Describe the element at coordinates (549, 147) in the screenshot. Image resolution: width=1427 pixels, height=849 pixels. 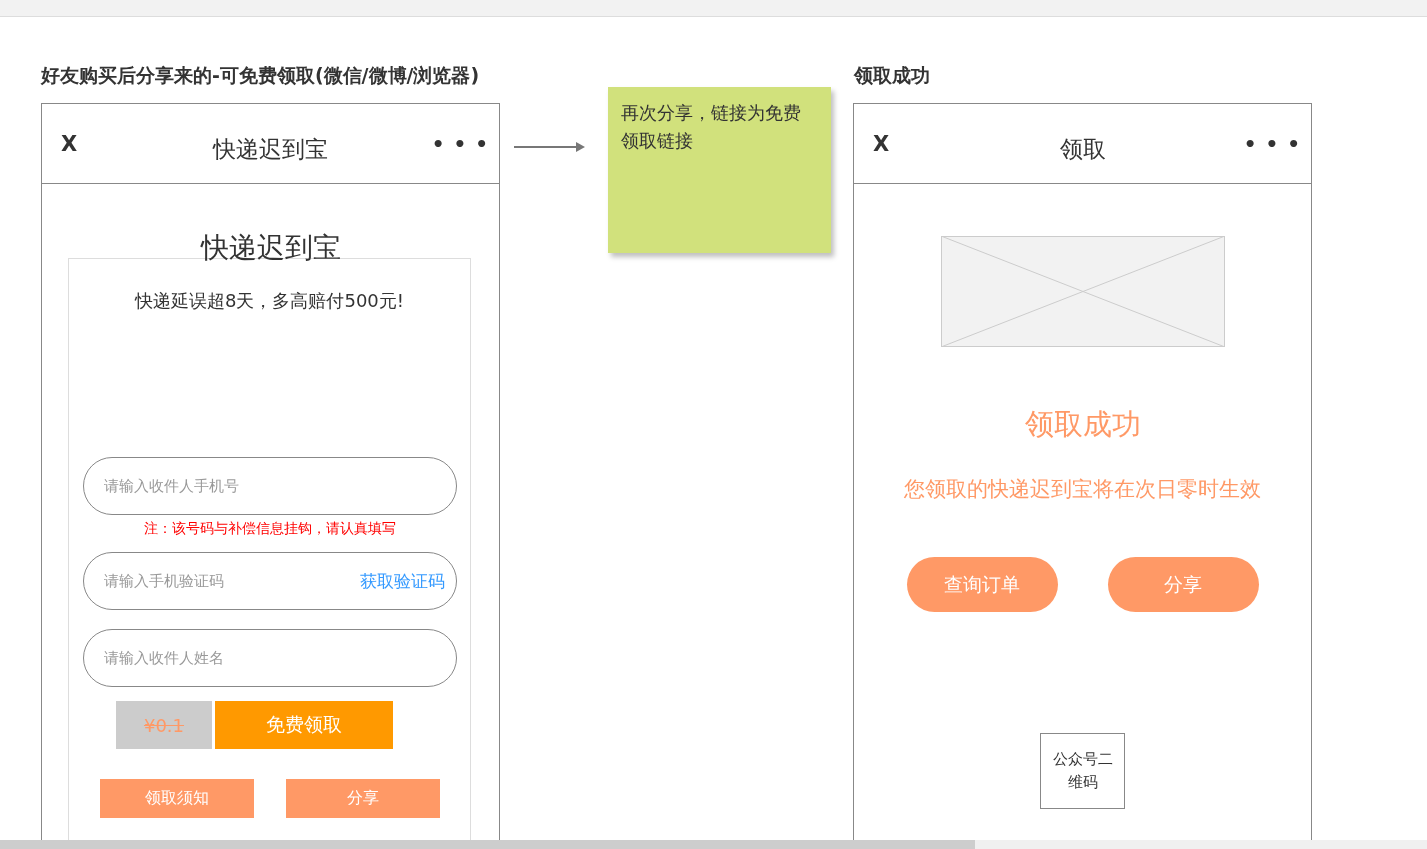
I see `flow-arrow` at that location.